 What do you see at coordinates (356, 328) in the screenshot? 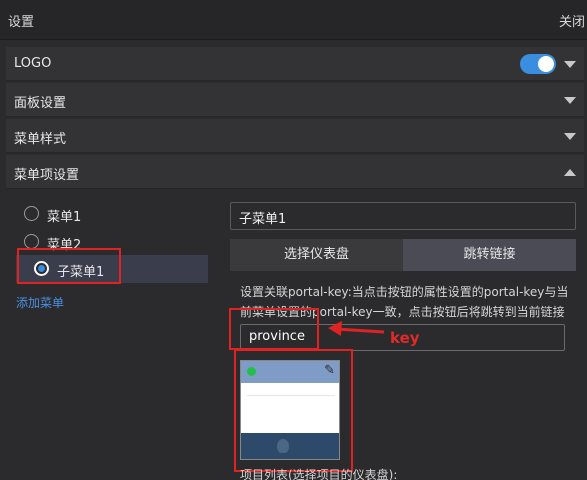
I see `annotation-arrow-icon` at bounding box center [356, 328].